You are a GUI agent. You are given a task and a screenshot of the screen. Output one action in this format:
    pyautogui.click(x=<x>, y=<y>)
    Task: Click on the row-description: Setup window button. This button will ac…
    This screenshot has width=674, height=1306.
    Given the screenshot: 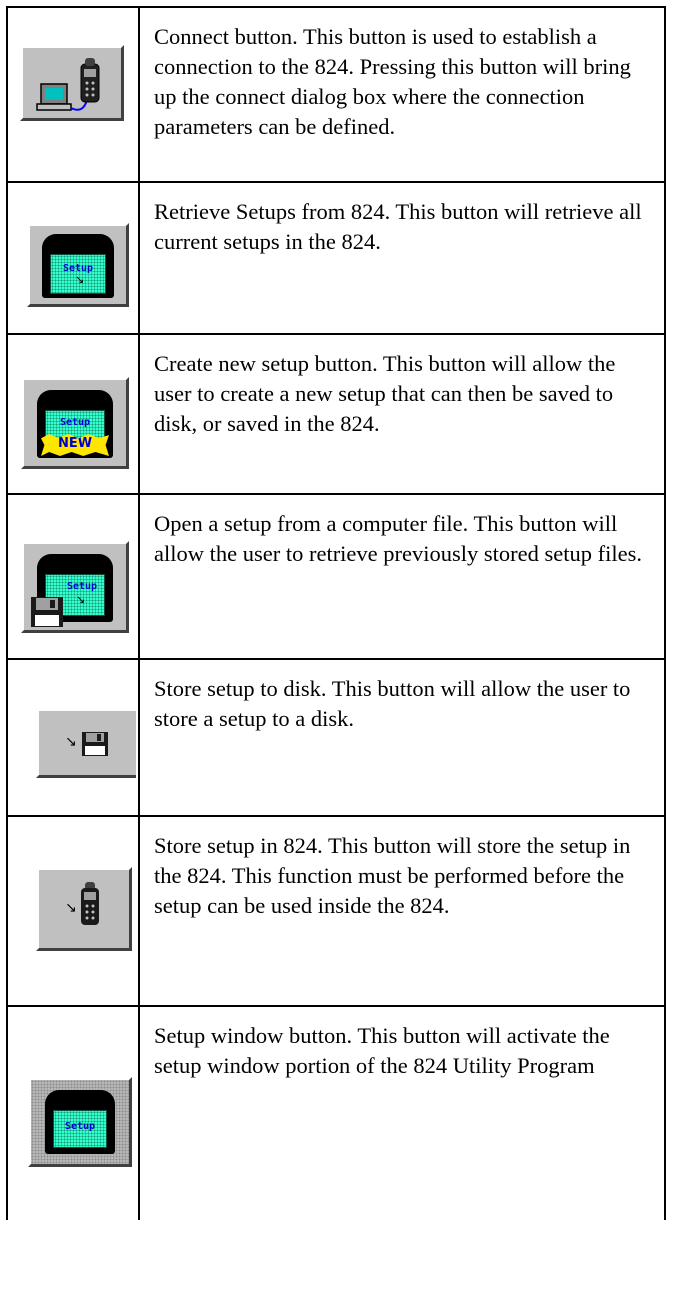 What is the action you would take?
    pyautogui.click(x=382, y=1050)
    